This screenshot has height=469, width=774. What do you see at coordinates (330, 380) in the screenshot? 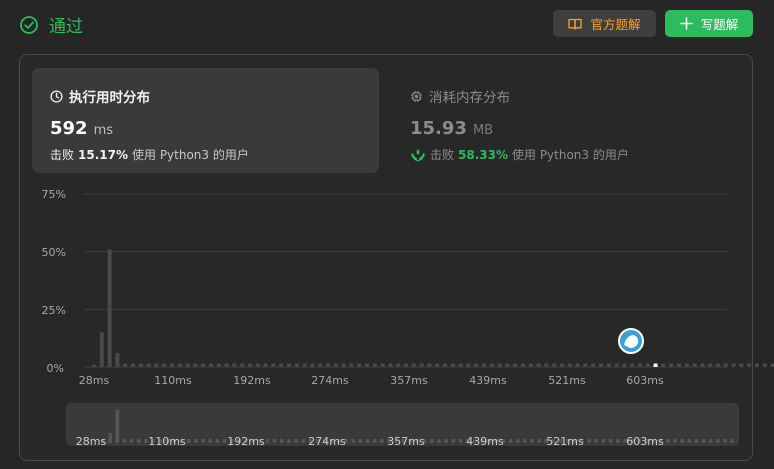
I see `x-tick-label: 274ms` at bounding box center [330, 380].